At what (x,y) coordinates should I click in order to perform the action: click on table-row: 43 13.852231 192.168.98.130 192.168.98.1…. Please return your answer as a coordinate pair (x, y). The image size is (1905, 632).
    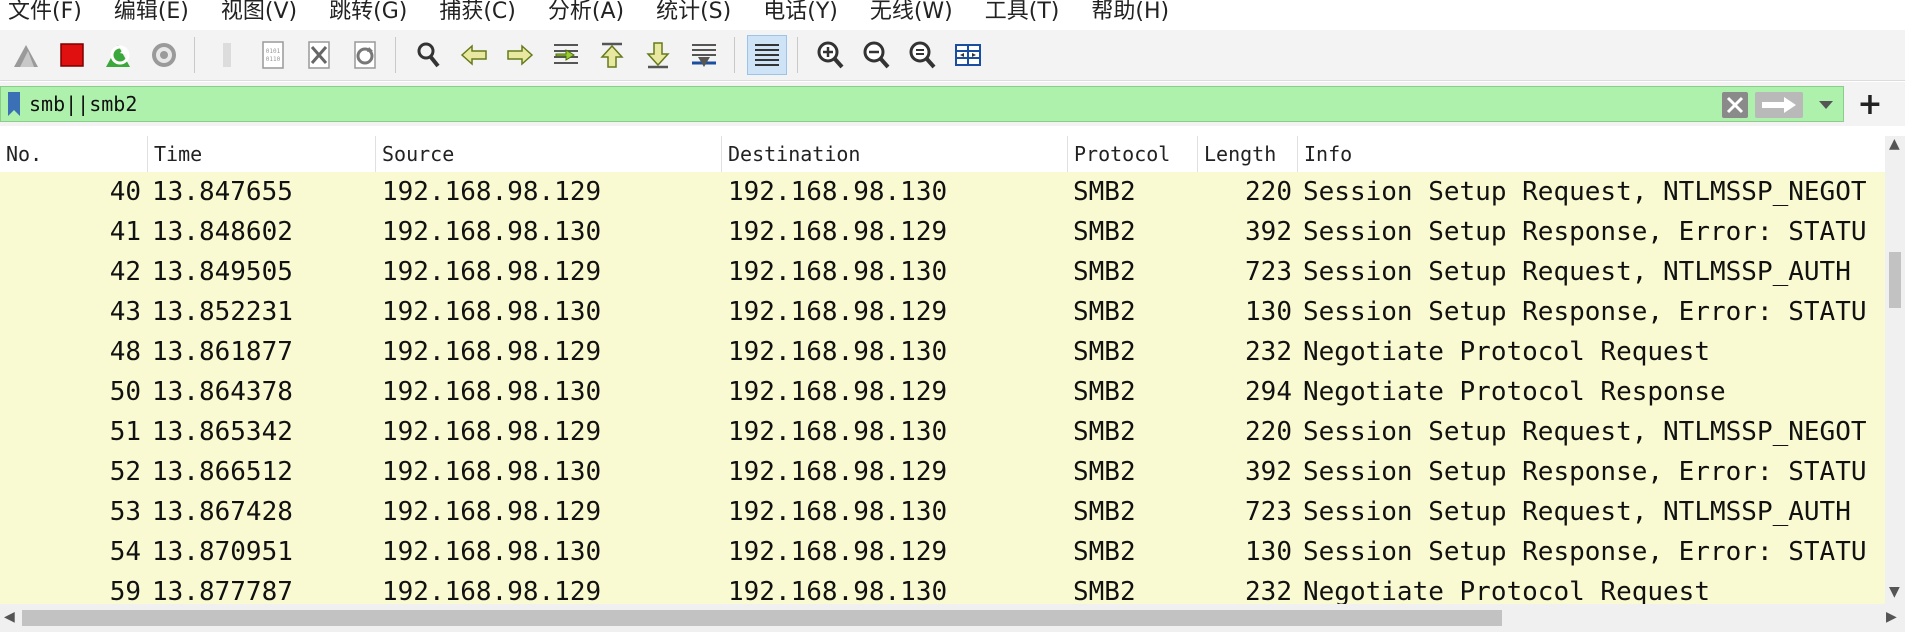
    Looking at the image, I should click on (942, 312).